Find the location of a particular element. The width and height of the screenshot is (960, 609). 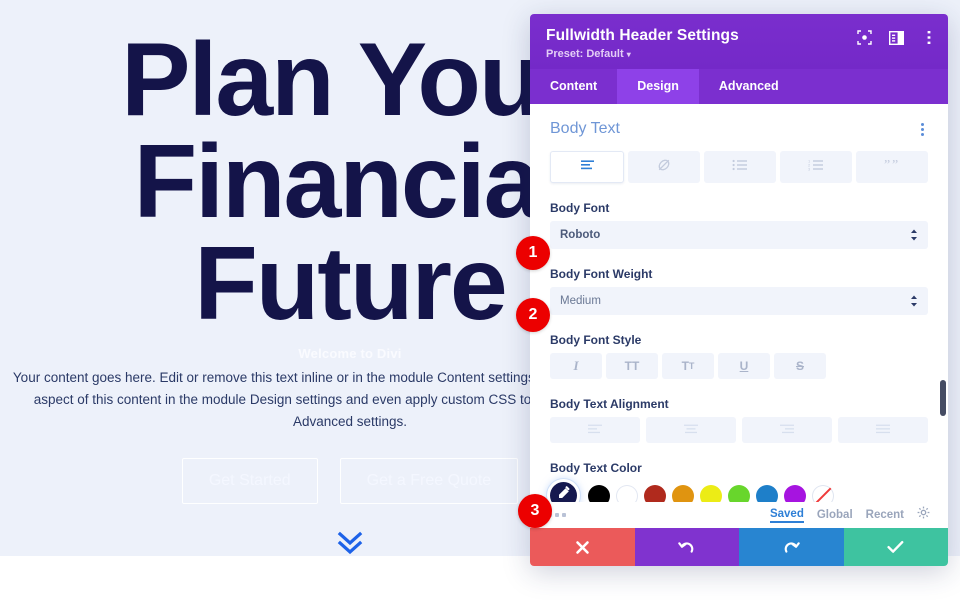

smallcaps-glyph: T is located at coordinates (685, 366).